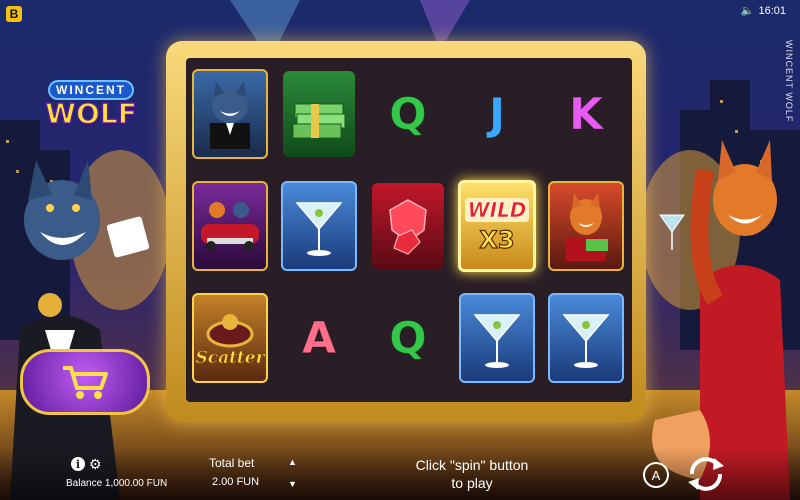  I want to click on info-icon: i, so click(78, 464).